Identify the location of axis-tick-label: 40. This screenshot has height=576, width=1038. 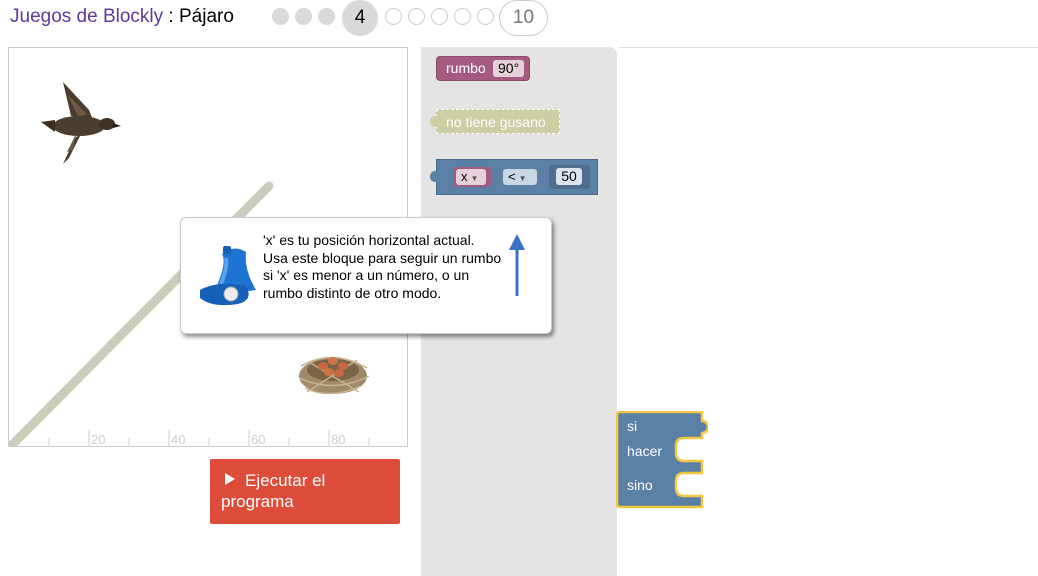
(178, 439).